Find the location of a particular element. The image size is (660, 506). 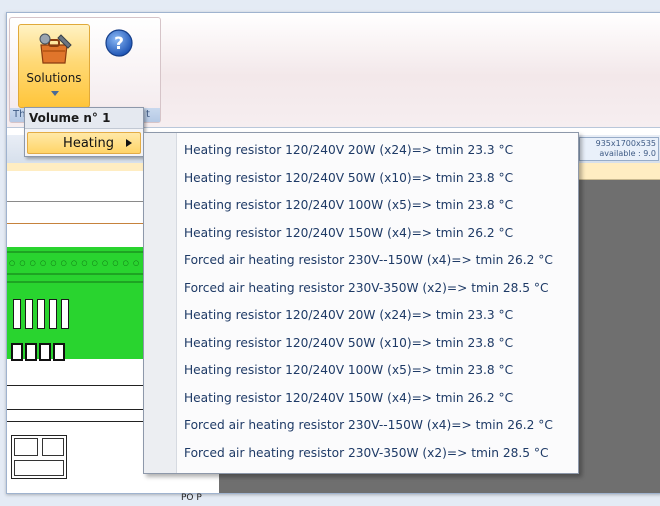

menu-gutter is located at coordinates (160, 303).